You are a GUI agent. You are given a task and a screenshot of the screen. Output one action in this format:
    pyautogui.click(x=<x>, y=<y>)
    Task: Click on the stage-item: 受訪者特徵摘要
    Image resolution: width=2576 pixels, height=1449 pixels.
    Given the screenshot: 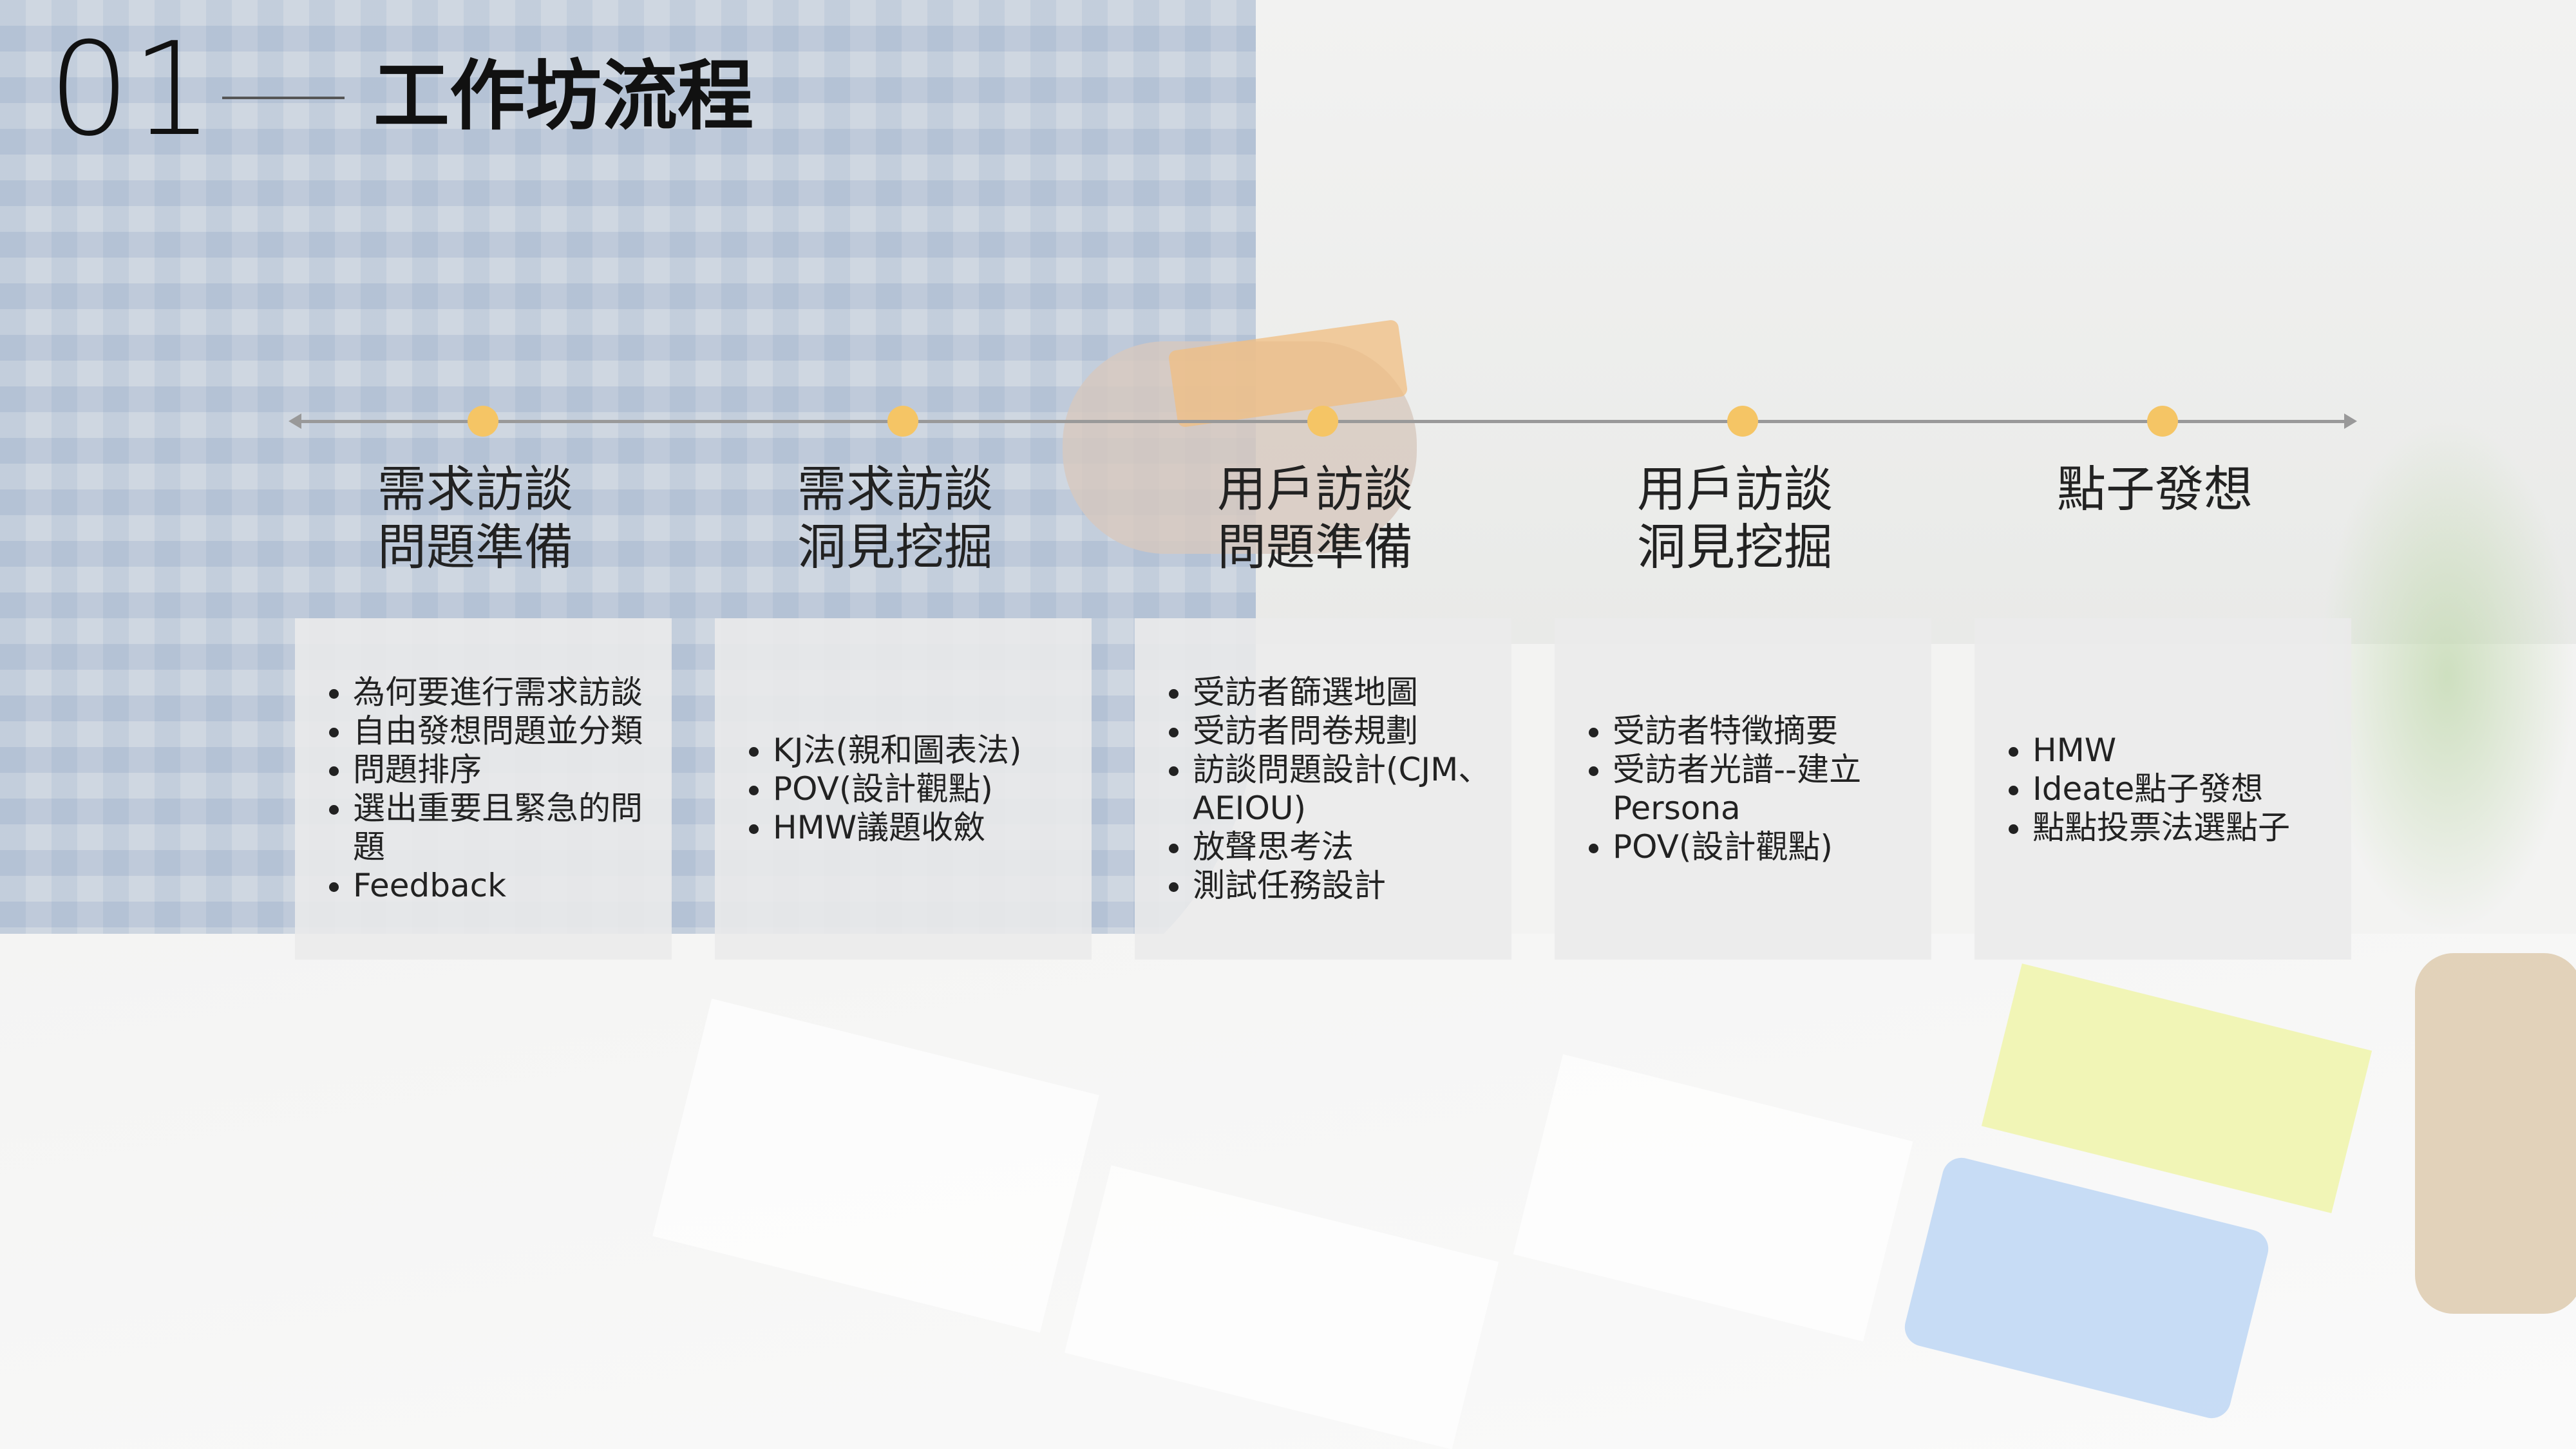 What is the action you would take?
    pyautogui.click(x=1762, y=731)
    